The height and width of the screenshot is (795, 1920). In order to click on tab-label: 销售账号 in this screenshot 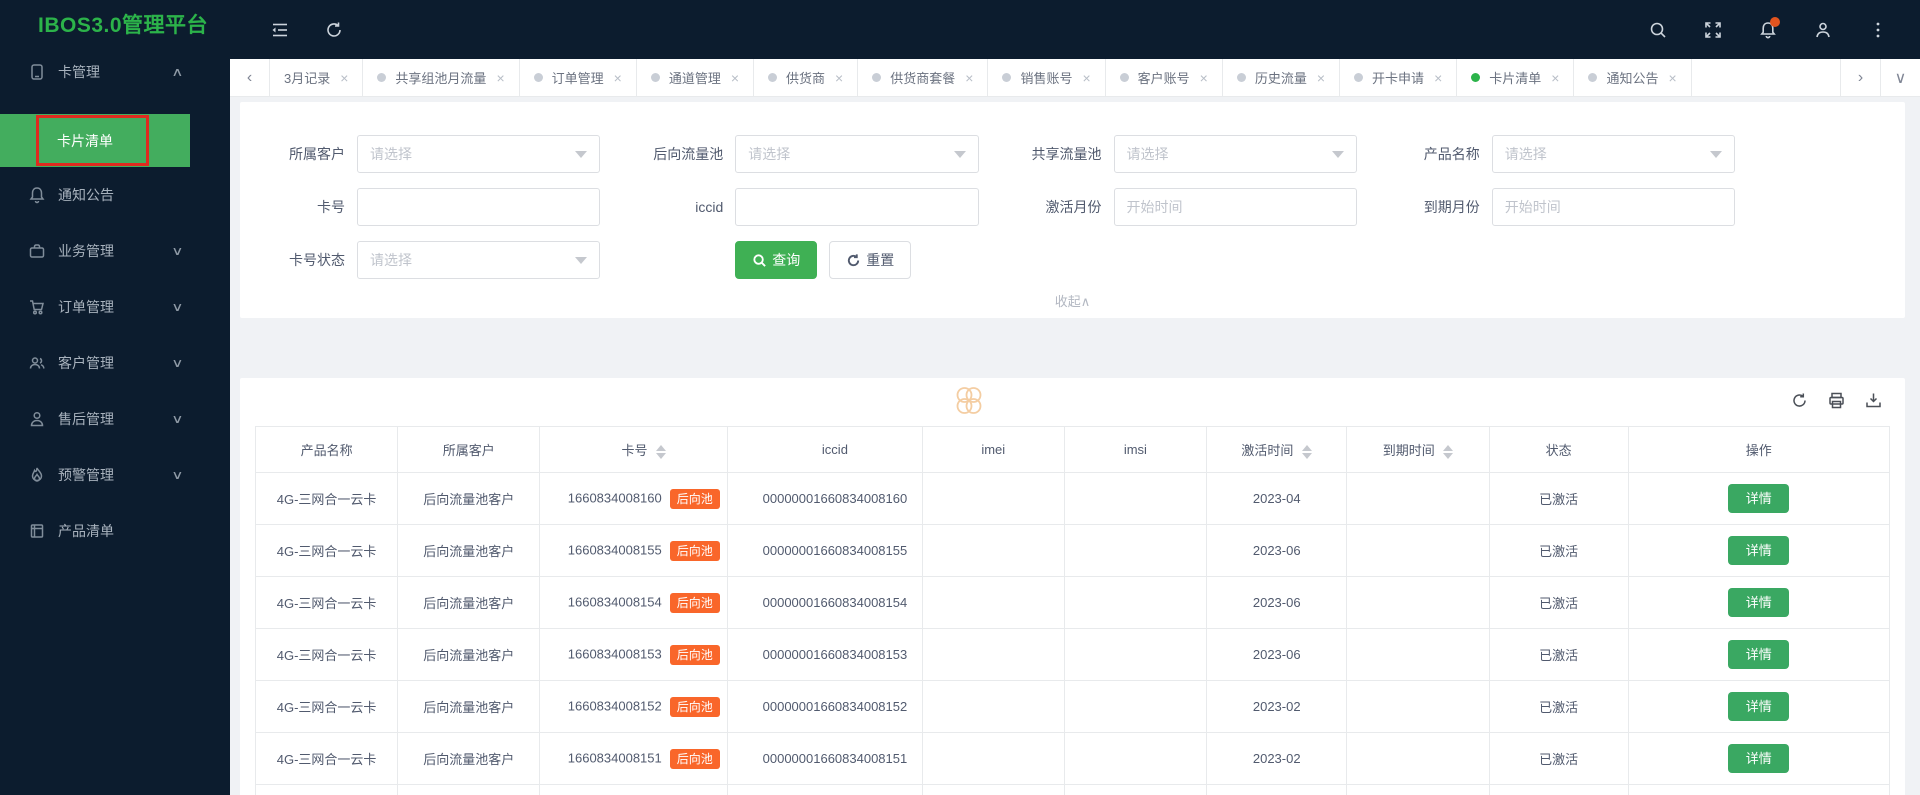, I will do `click(1046, 78)`.